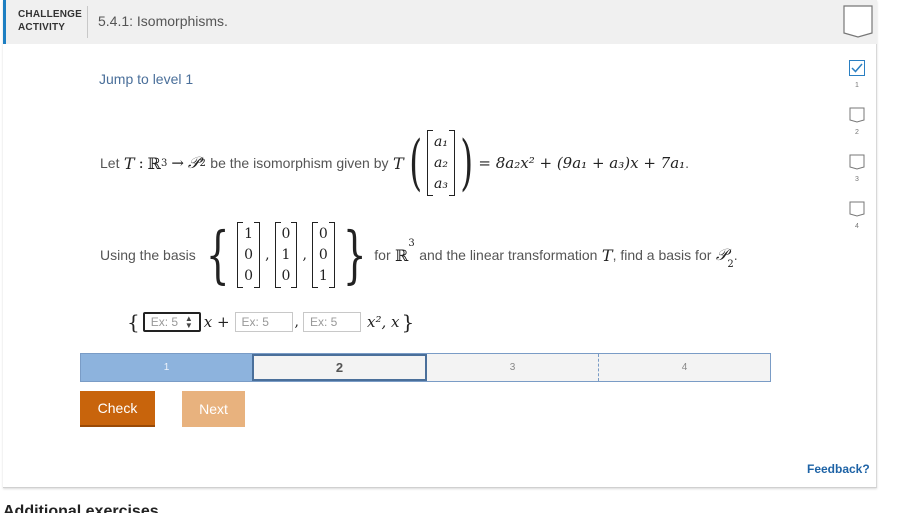 This screenshot has height=513, width=900. I want to click on side-level-indicators: 1 2 3 4, so click(857, 154).